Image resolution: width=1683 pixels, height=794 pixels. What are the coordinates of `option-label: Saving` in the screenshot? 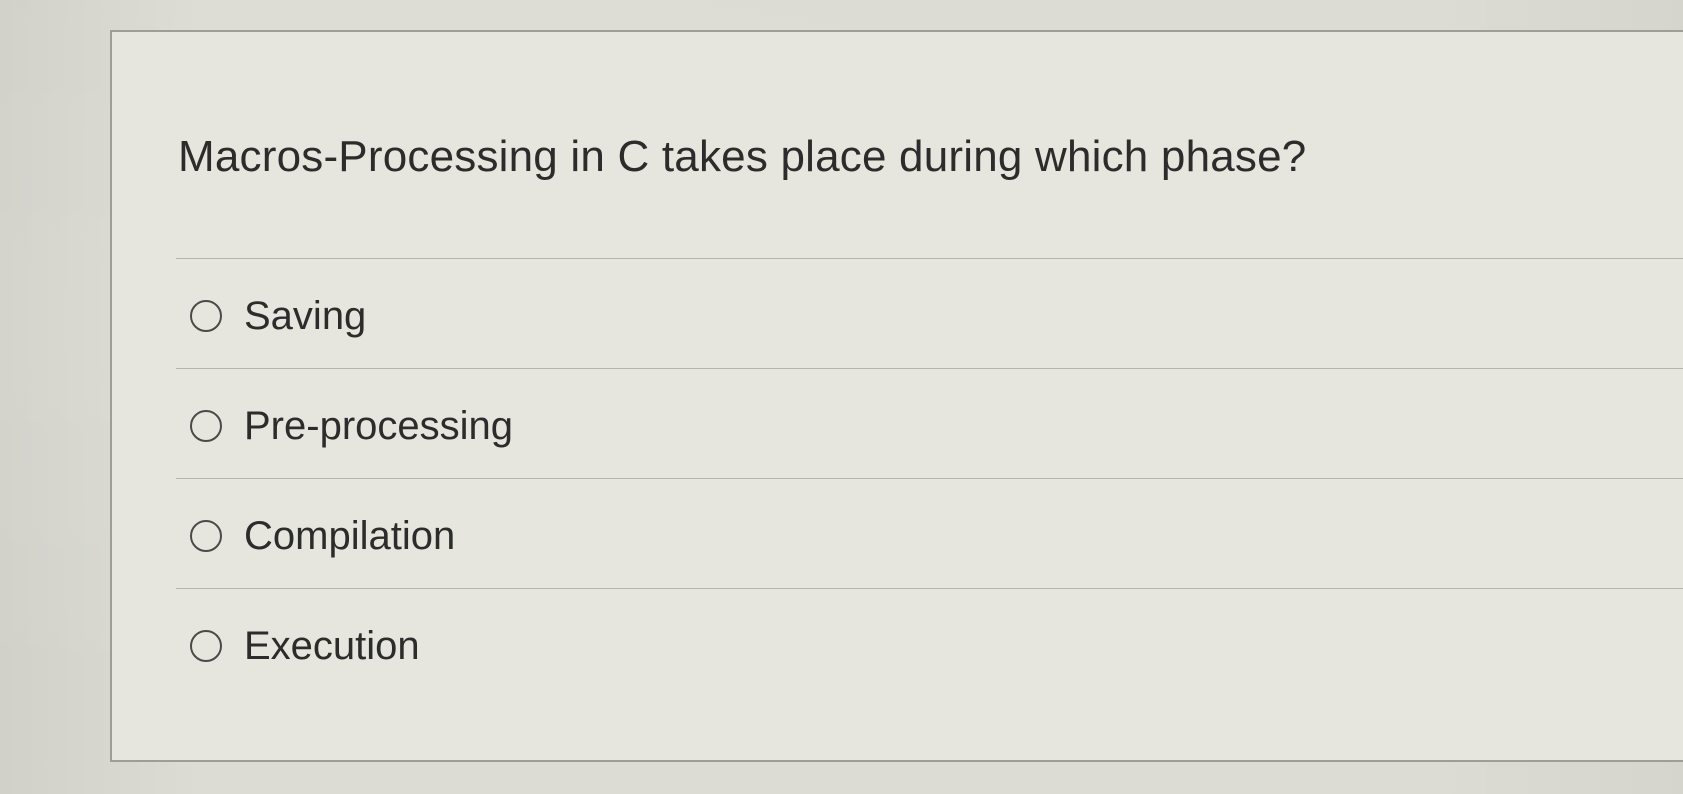 It's located at (305, 315).